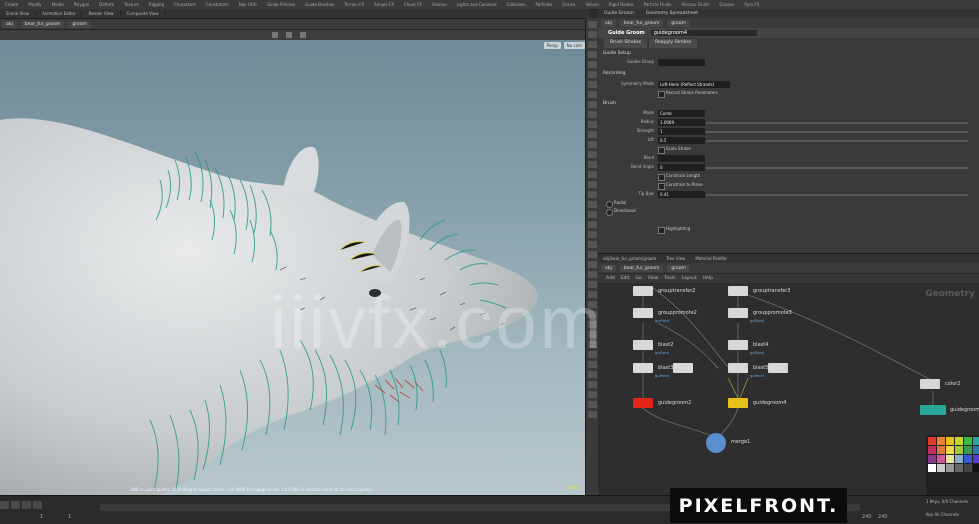 This screenshot has width=979, height=524. Describe the element at coordinates (681, 122) in the screenshot. I see `param-field: 1.0669` at that location.